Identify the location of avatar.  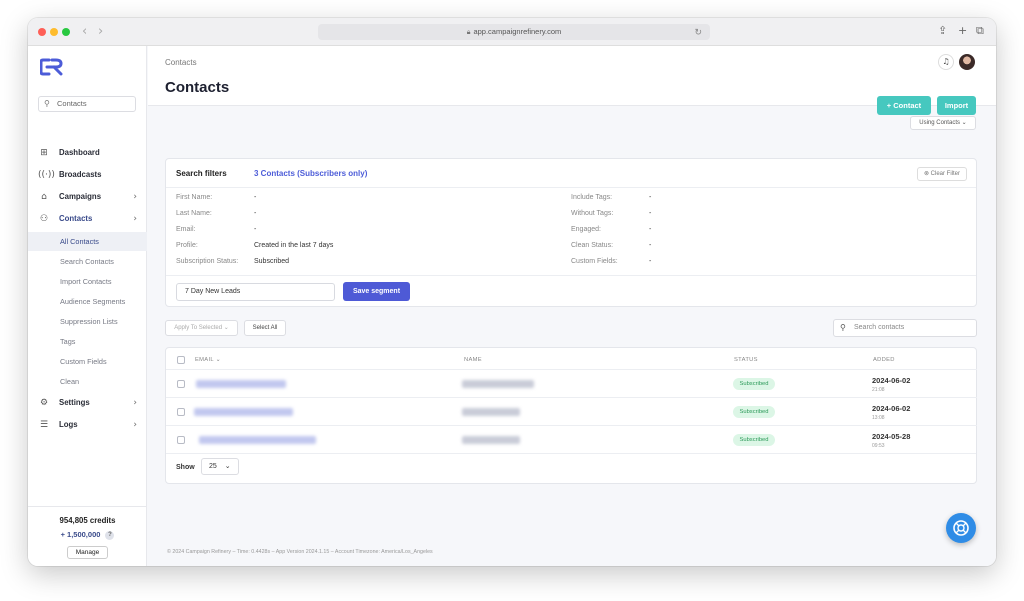
(967, 62).